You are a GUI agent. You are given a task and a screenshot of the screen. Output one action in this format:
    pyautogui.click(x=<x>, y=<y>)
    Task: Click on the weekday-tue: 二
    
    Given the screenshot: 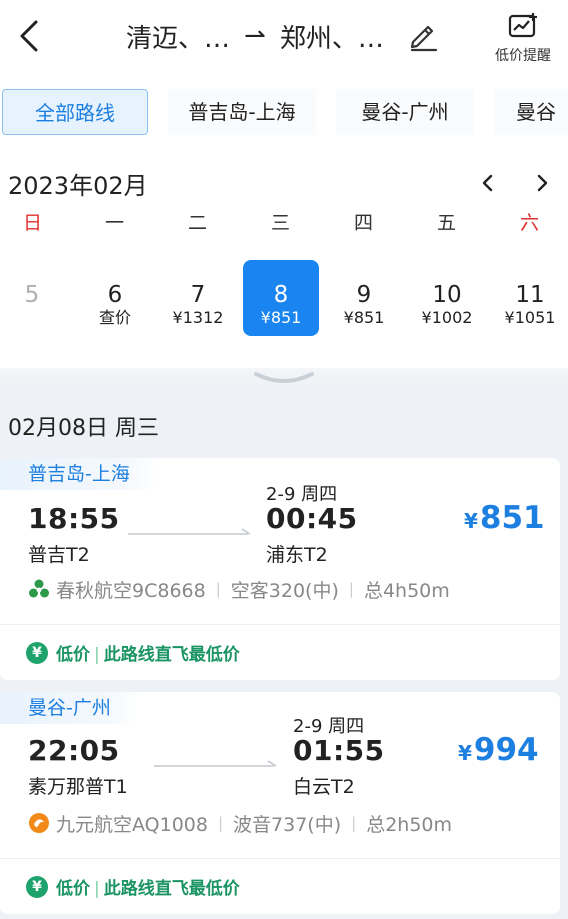 What is the action you would take?
    pyautogui.click(x=197, y=223)
    